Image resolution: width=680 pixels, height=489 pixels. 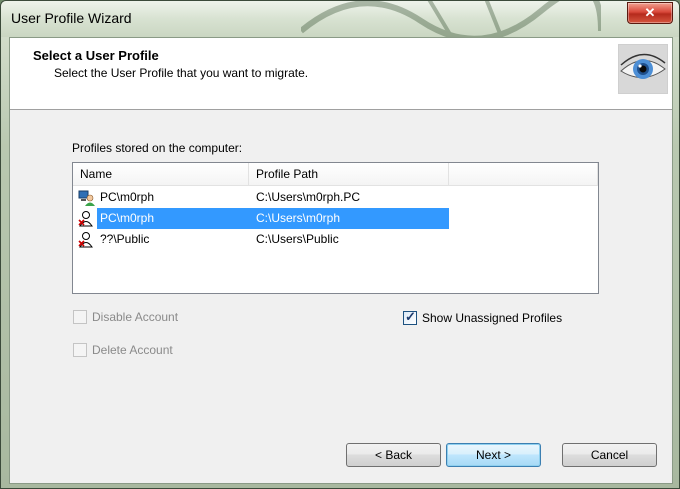 What do you see at coordinates (125, 239) in the screenshot?
I see `profile-name: ??\Public` at bounding box center [125, 239].